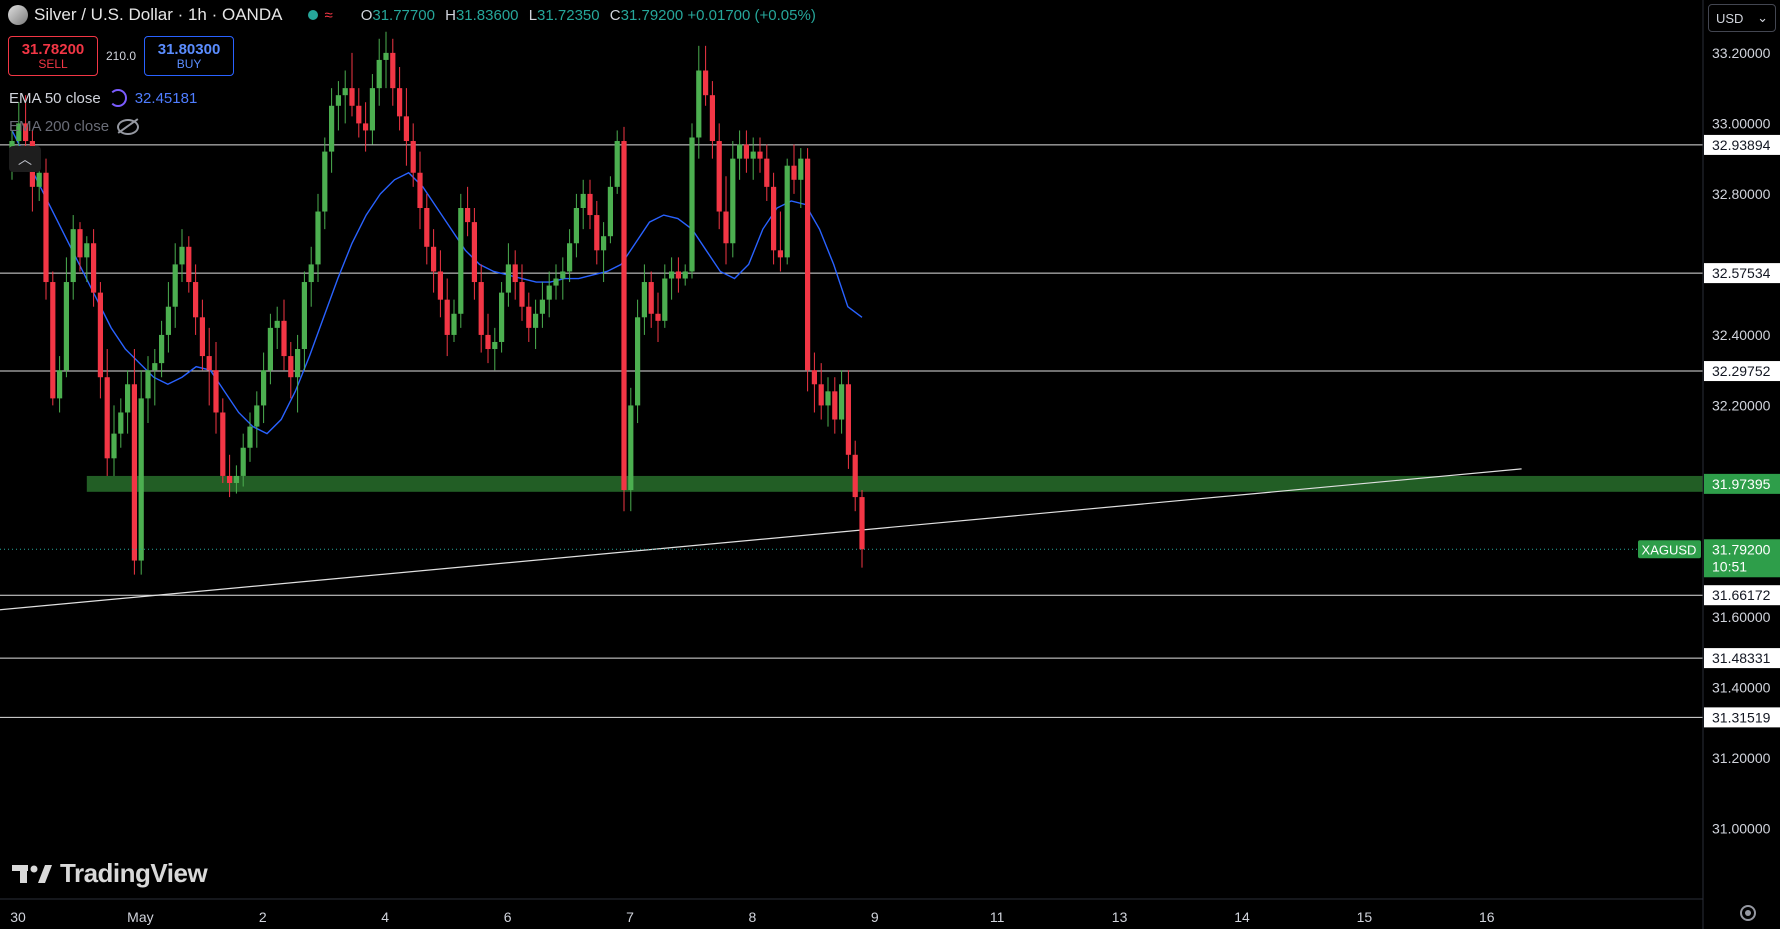 Image resolution: width=1780 pixels, height=929 pixels. Describe the element at coordinates (128, 126) in the screenshot. I see `eye-off-icon` at that location.